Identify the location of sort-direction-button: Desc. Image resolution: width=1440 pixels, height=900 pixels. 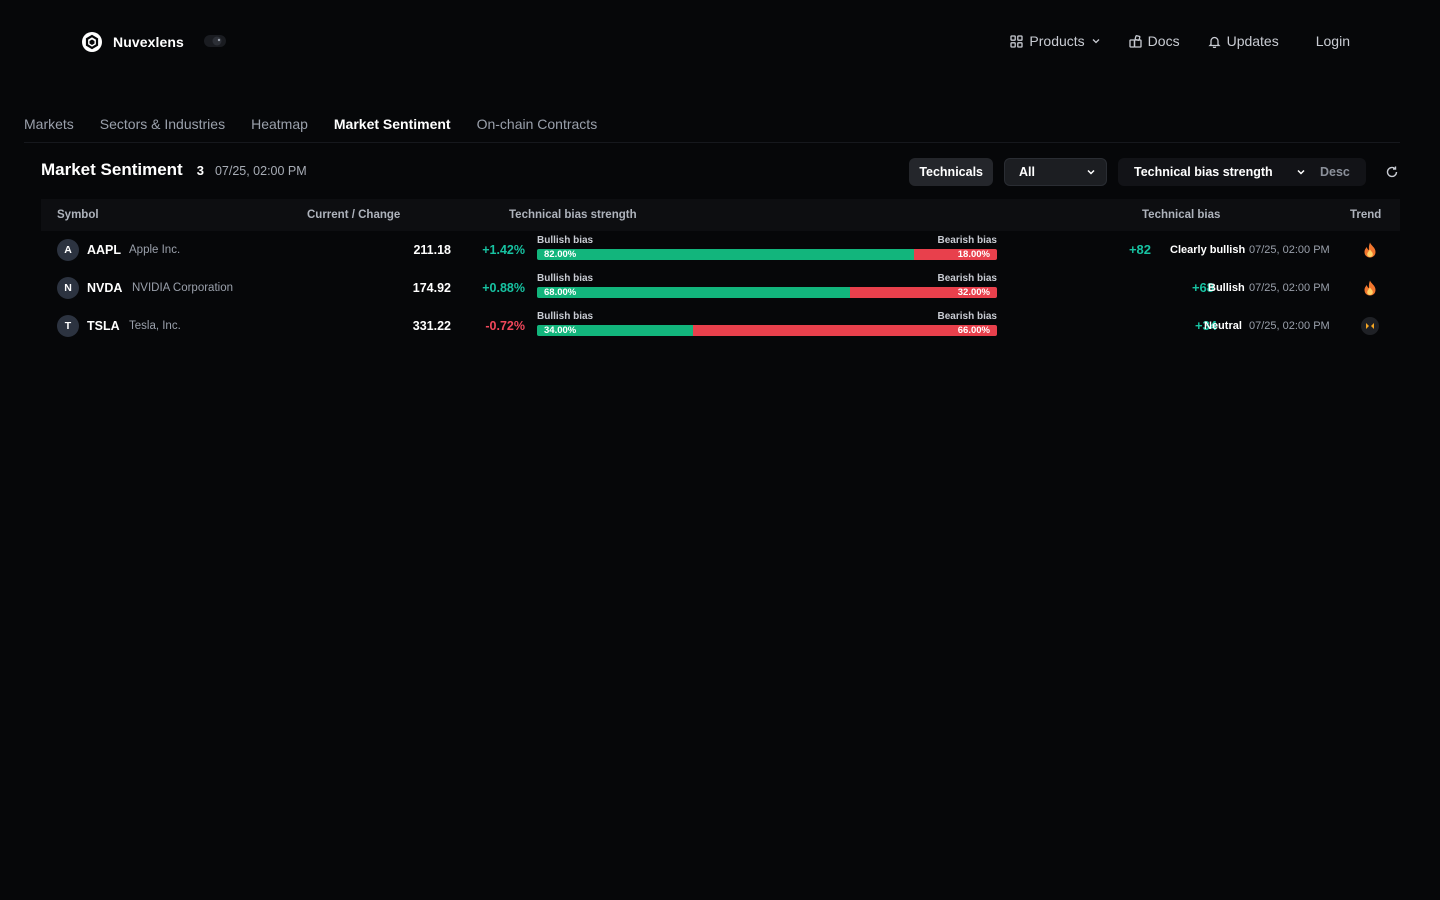
(1335, 172).